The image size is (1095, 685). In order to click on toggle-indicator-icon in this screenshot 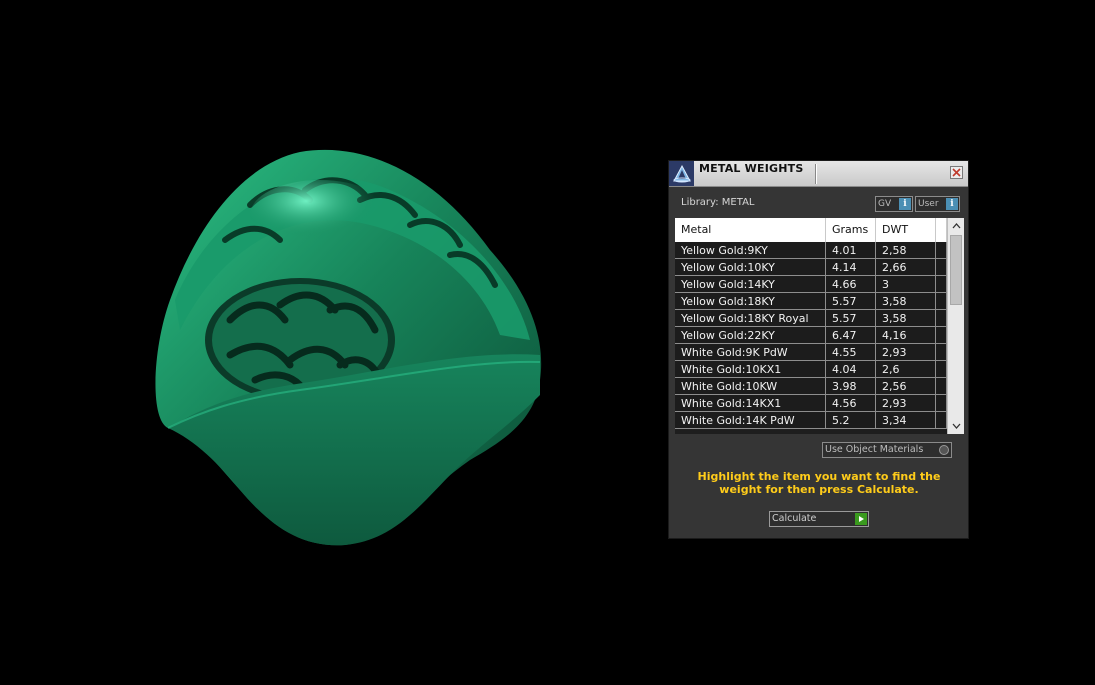, I will do `click(944, 450)`.